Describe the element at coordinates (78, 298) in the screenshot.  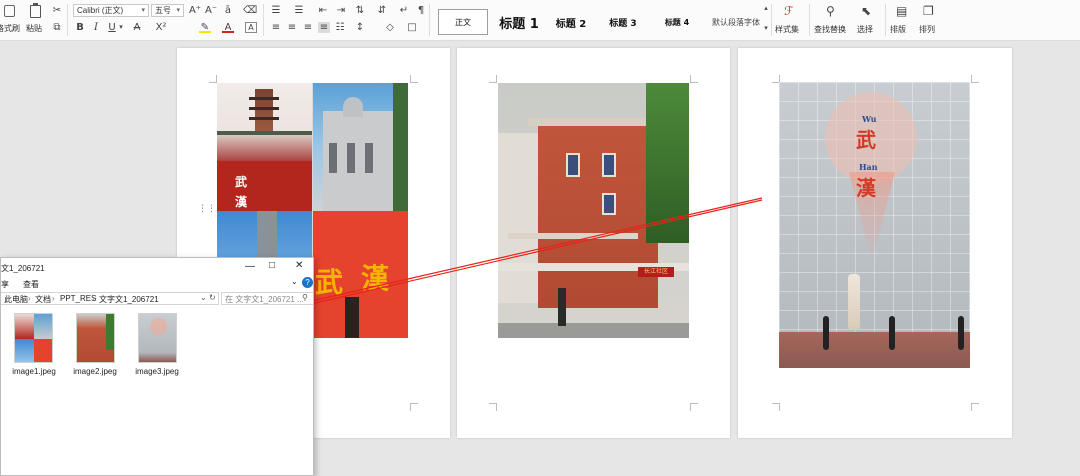
I see `breadcrumb-item: PPT_RES` at that location.